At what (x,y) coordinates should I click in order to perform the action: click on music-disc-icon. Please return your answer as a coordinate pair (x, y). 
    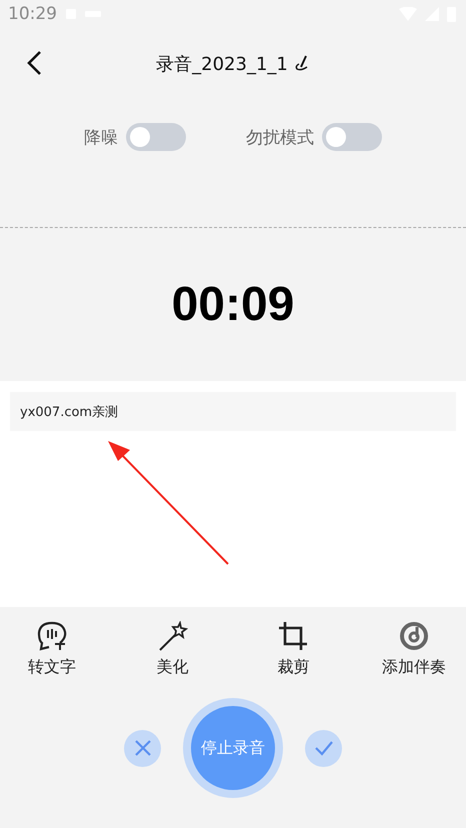
    Looking at the image, I should click on (414, 636).